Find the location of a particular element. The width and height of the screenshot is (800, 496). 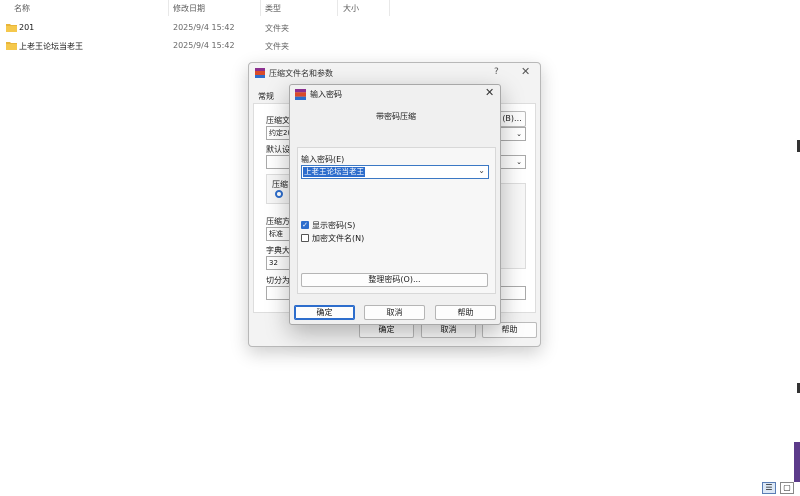

cancel-button: 取消 is located at coordinates (394, 312).